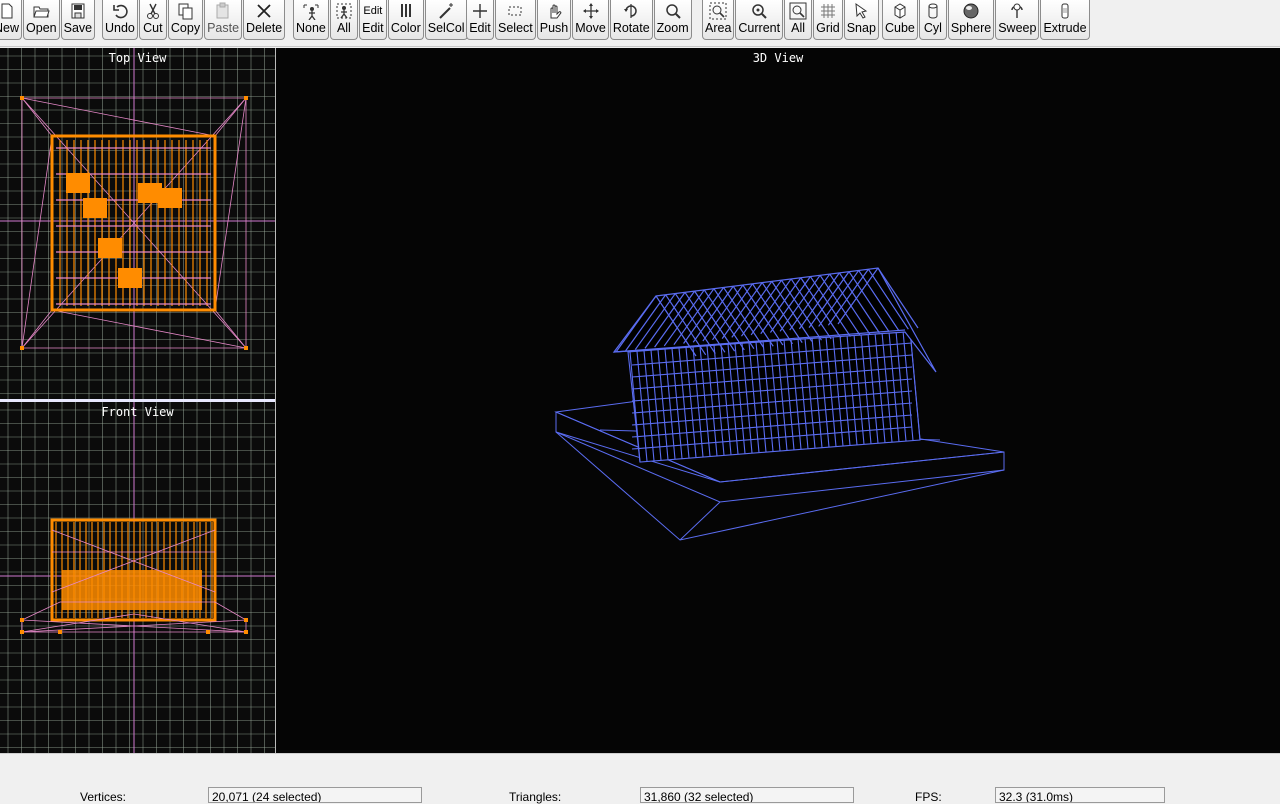  What do you see at coordinates (120, 28) in the screenshot?
I see `undo-button-label: Undo` at bounding box center [120, 28].